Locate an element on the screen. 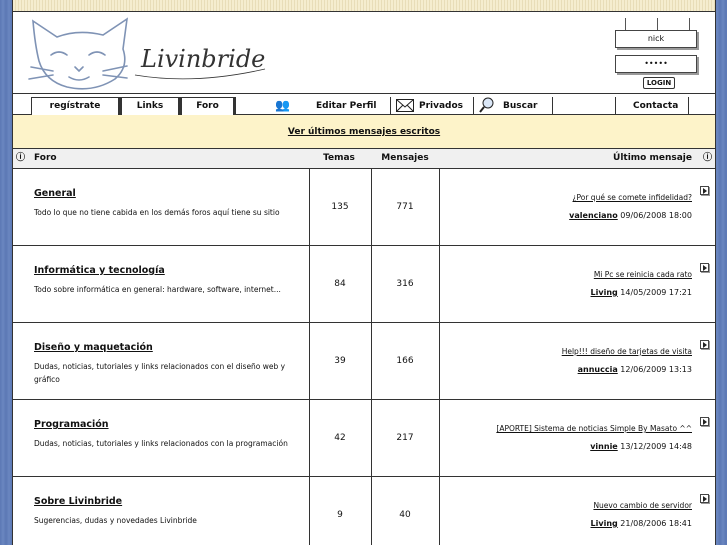 The image size is (727, 545). forum-link: Programación is located at coordinates (71, 424).